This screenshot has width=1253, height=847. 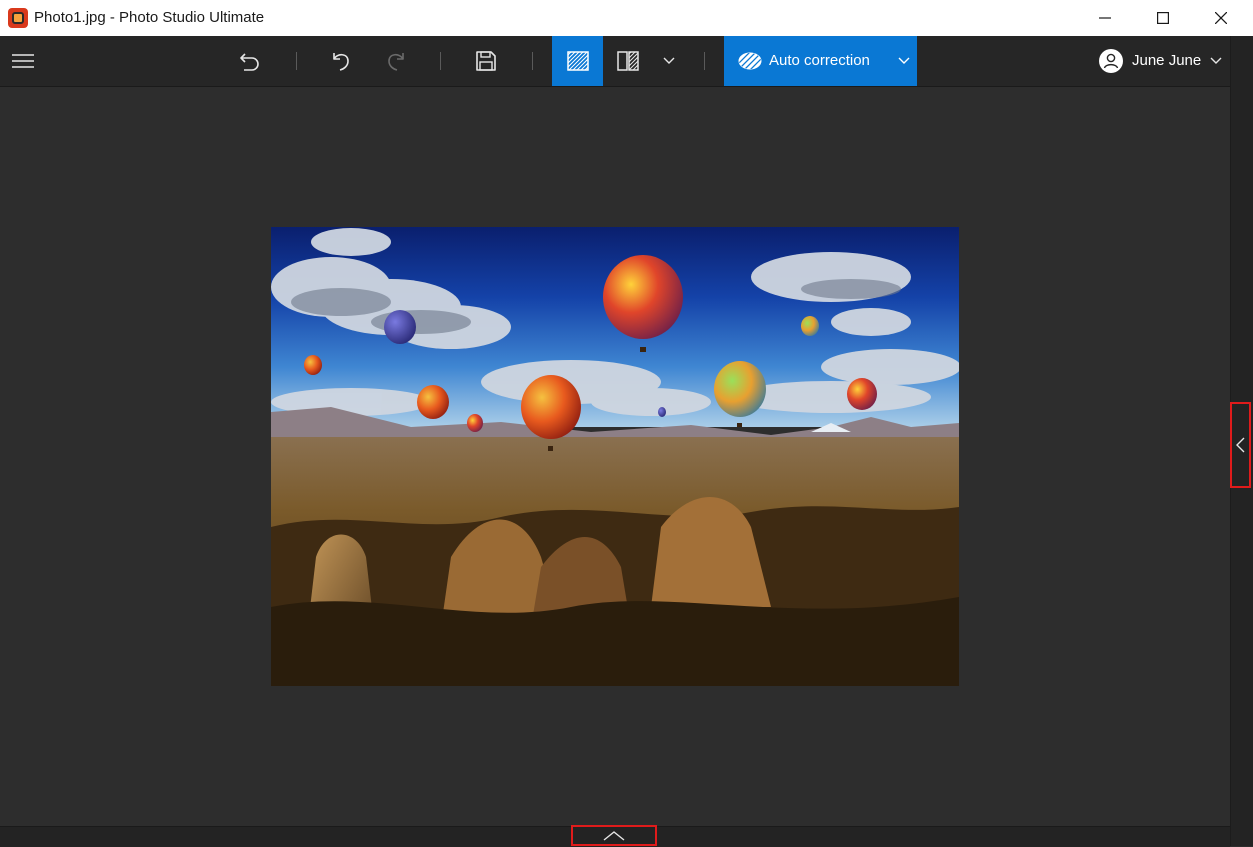 I want to click on menu-button, so click(x=23, y=61).